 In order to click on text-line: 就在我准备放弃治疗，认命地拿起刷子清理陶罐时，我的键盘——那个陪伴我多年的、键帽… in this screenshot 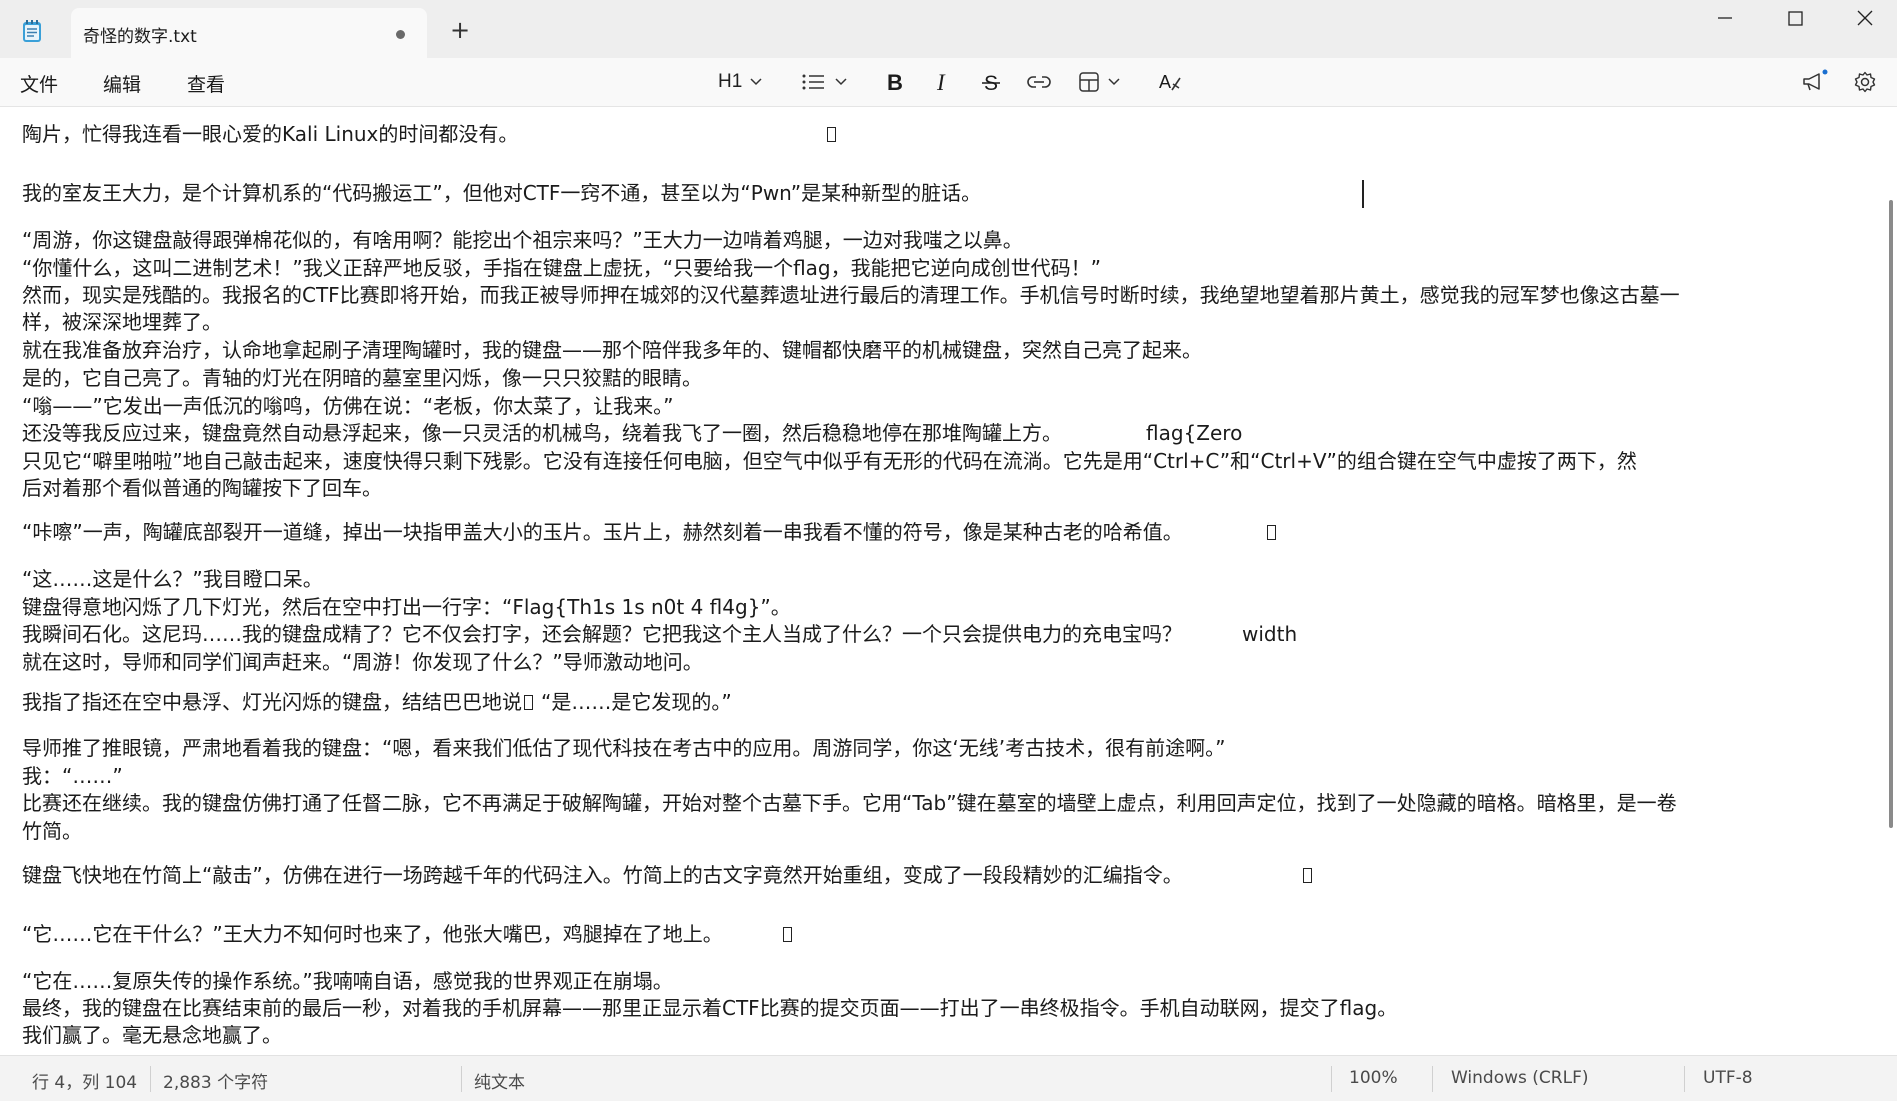, I will do `click(612, 350)`.